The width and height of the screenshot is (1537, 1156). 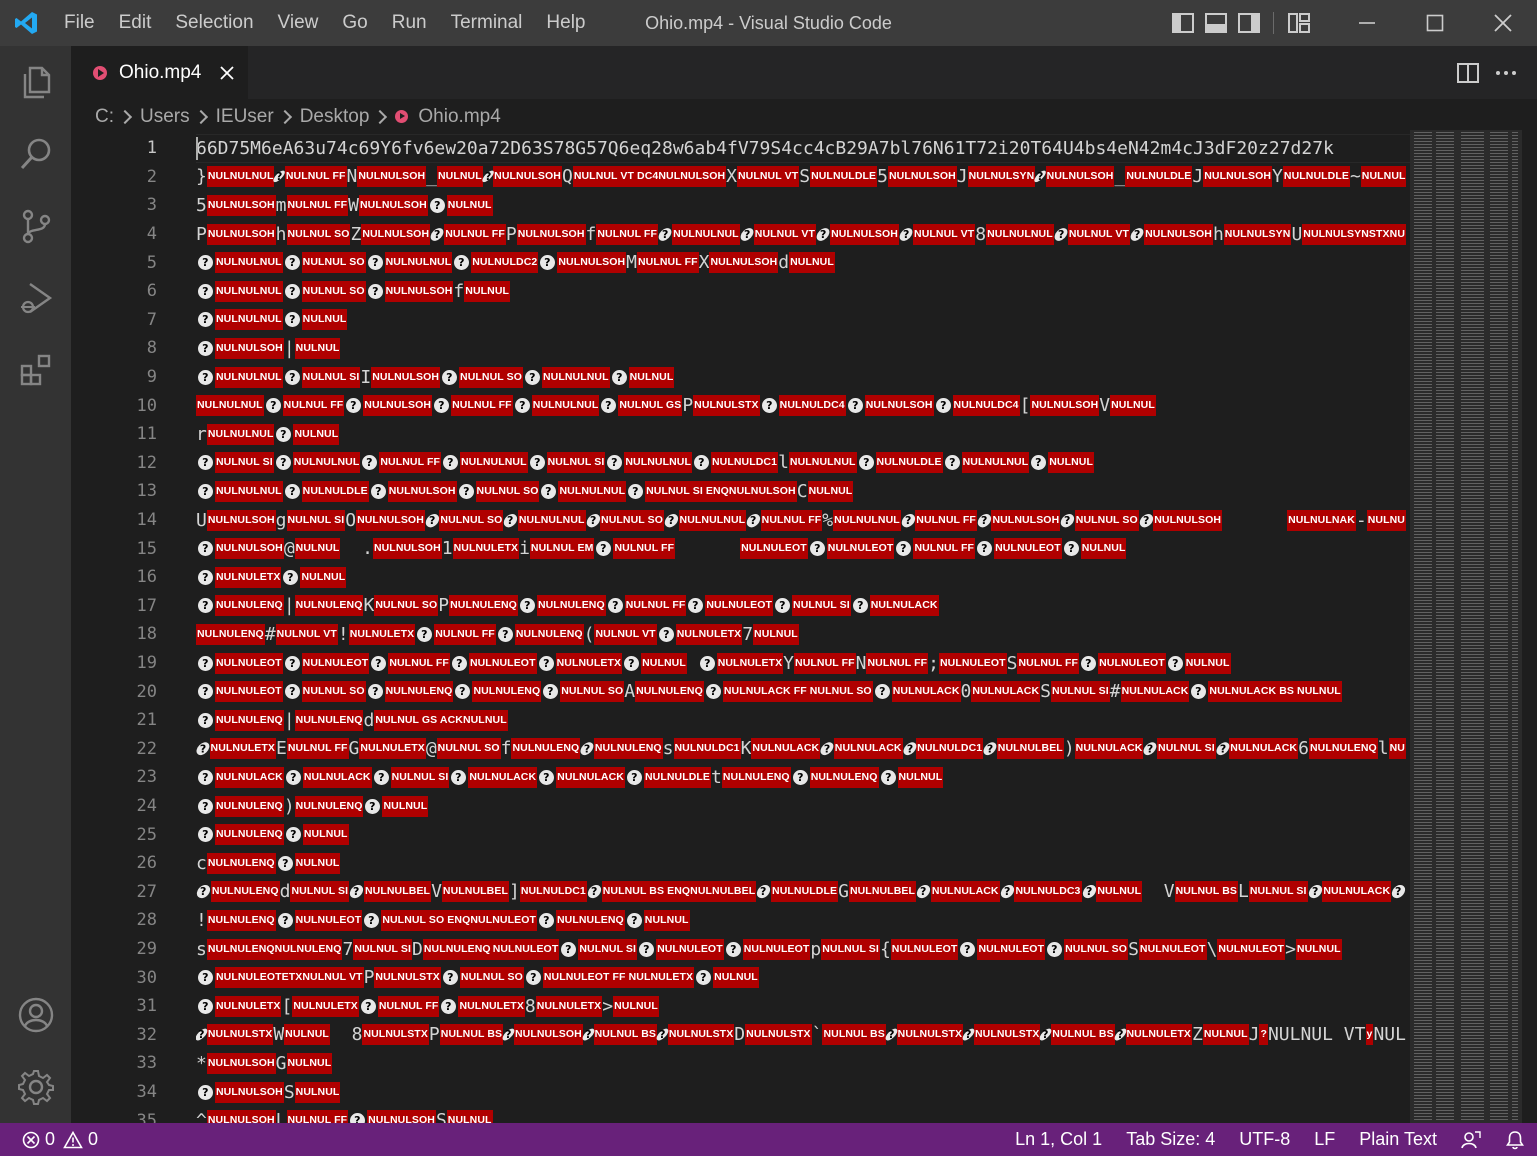 I want to click on feedback-button, so click(x=1471, y=1140).